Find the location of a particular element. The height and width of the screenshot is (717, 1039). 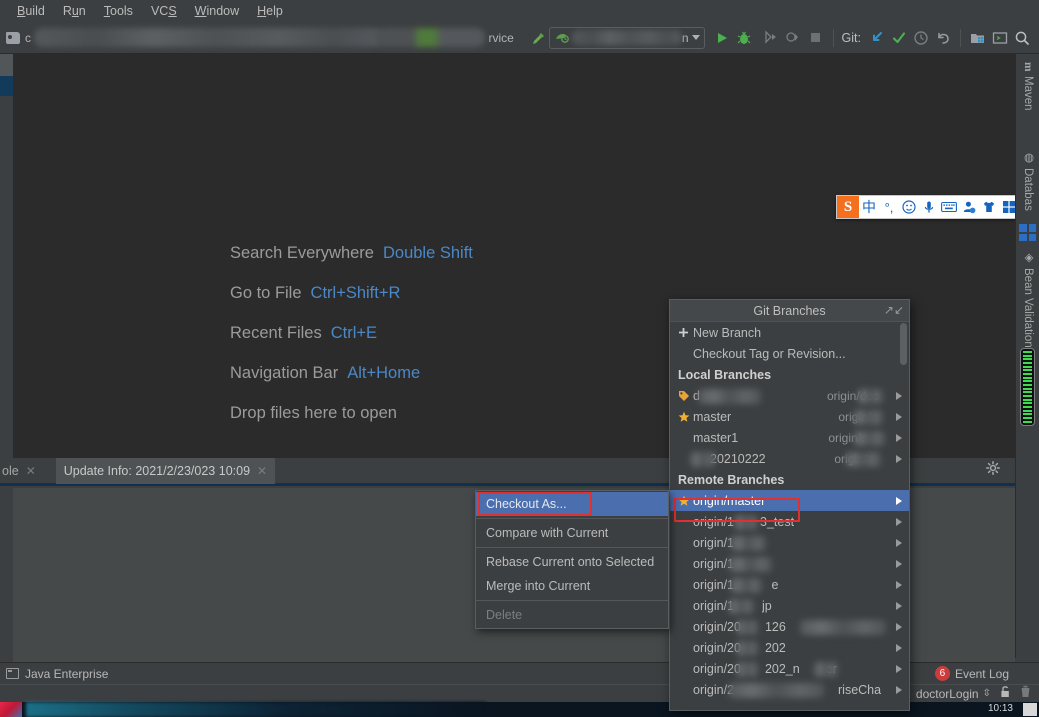

chevron-down-icon is located at coordinates (695, 37).